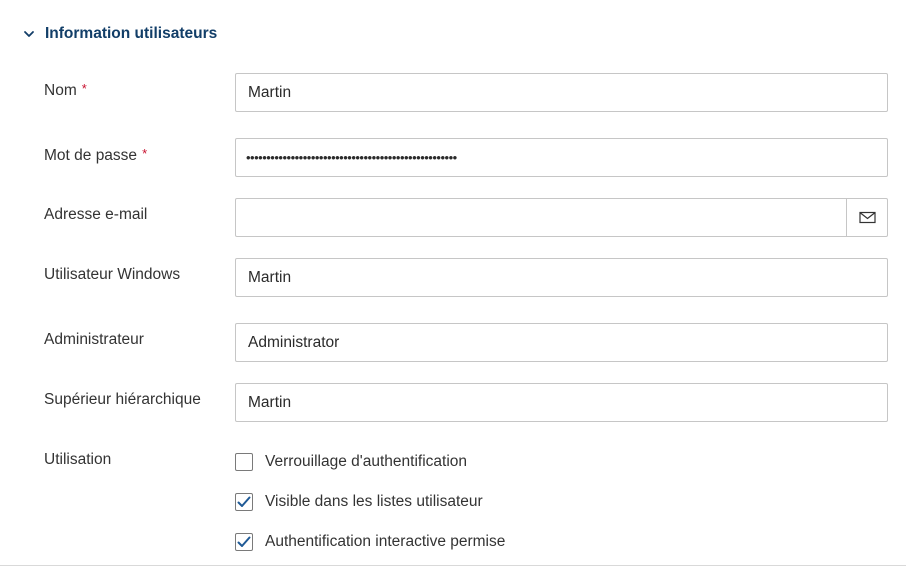  I want to click on visible-in-lists-checkbox-row: Visible dans les listes utilisateur, so click(359, 502).